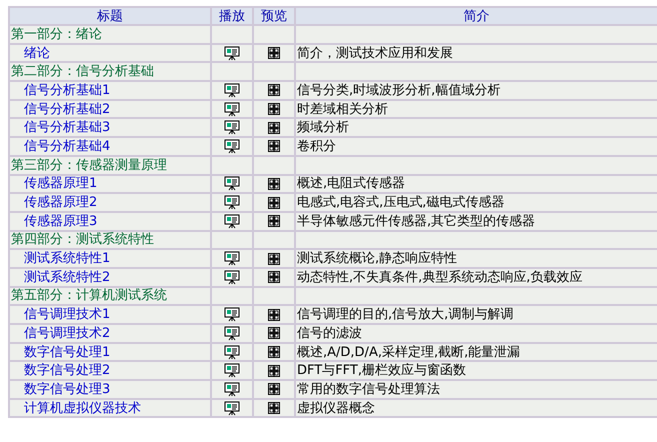 The image size is (657, 442). Describe the element at coordinates (232, 16) in the screenshot. I see `column-header: 播放` at that location.